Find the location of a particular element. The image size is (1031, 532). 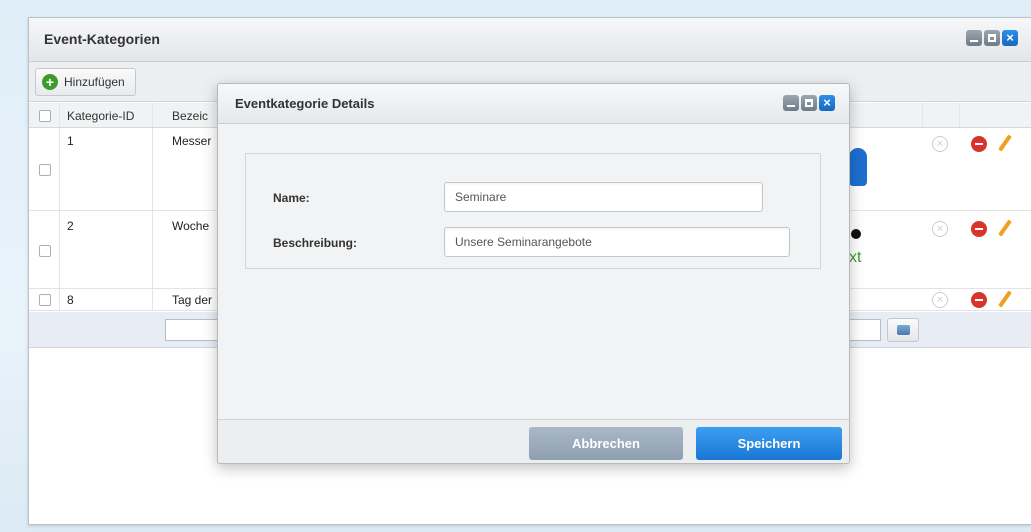

row-id: 1 is located at coordinates (70, 141).